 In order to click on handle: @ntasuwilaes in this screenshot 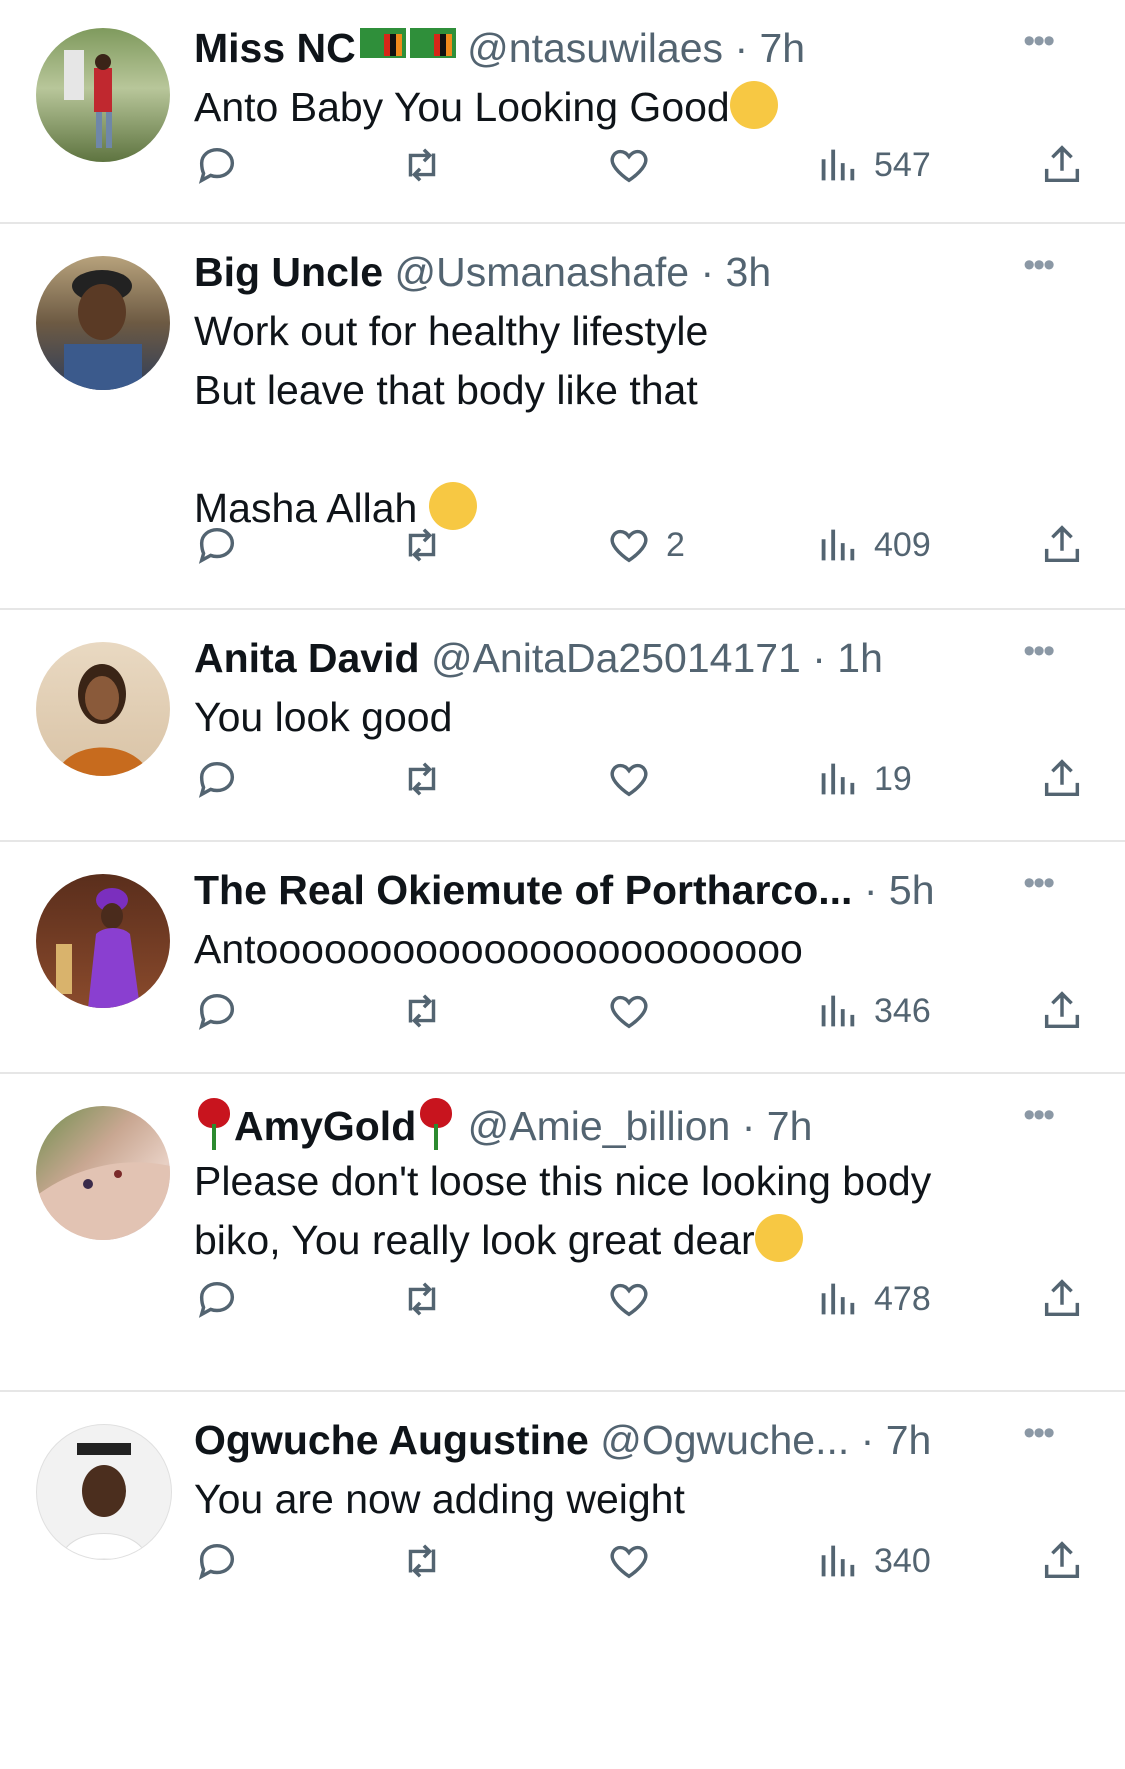, I will do `click(595, 48)`.